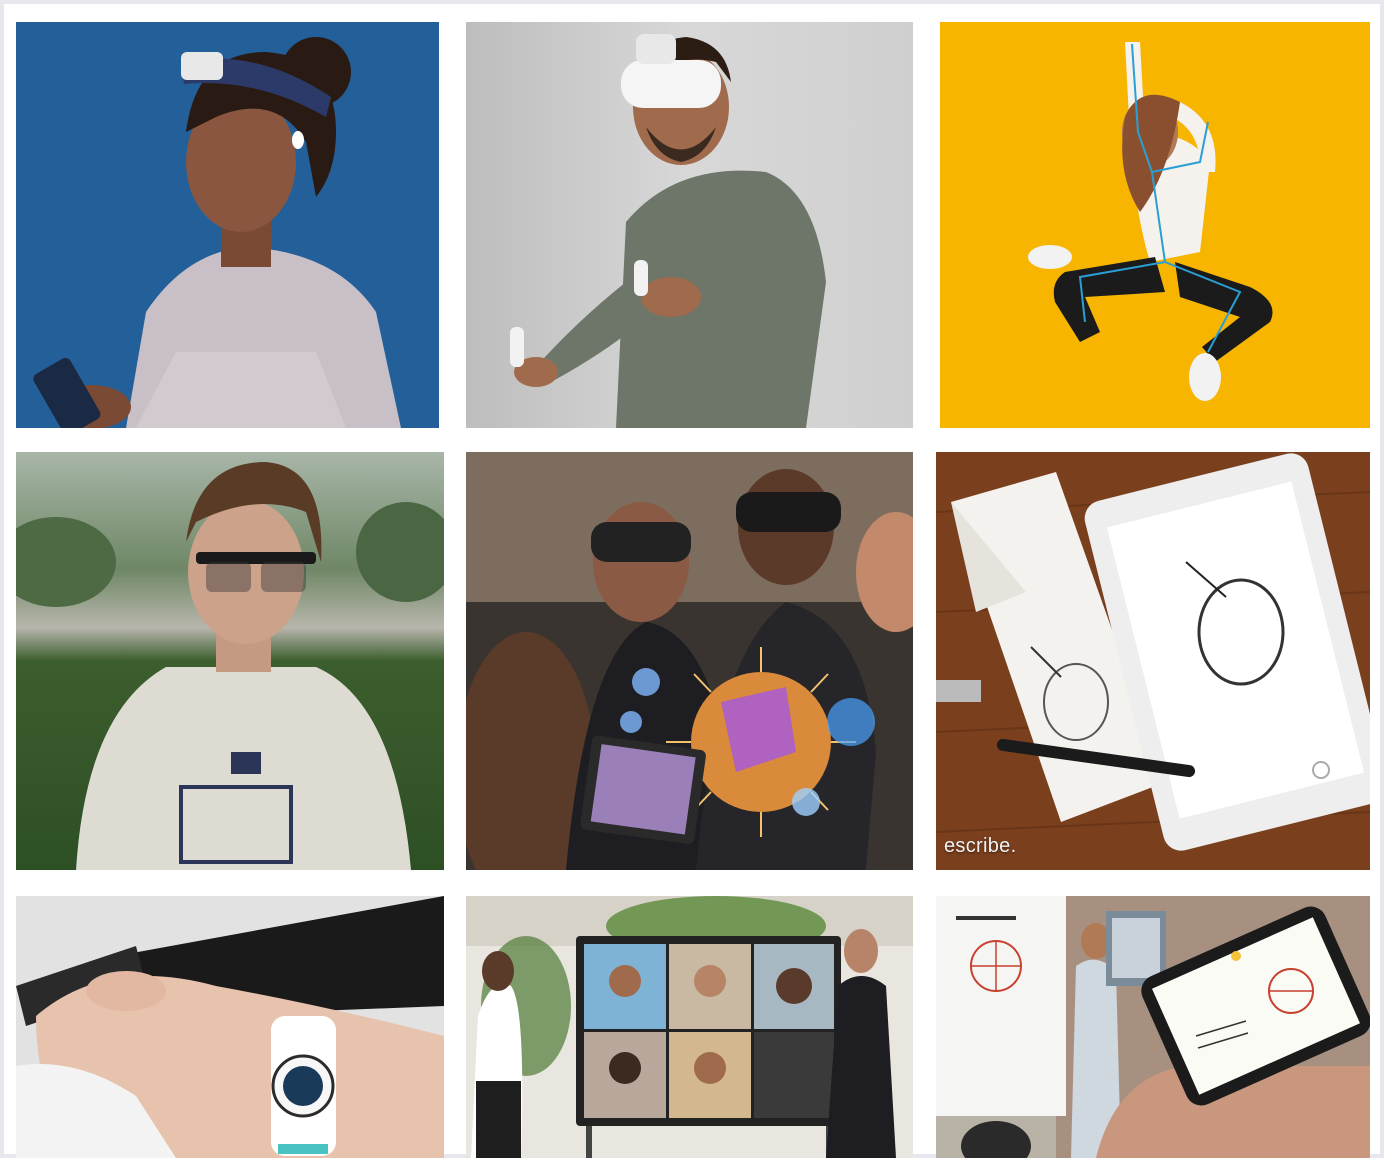 The image size is (1384, 1158). I want to click on motion-capture-photo-icon, so click(1155, 225).